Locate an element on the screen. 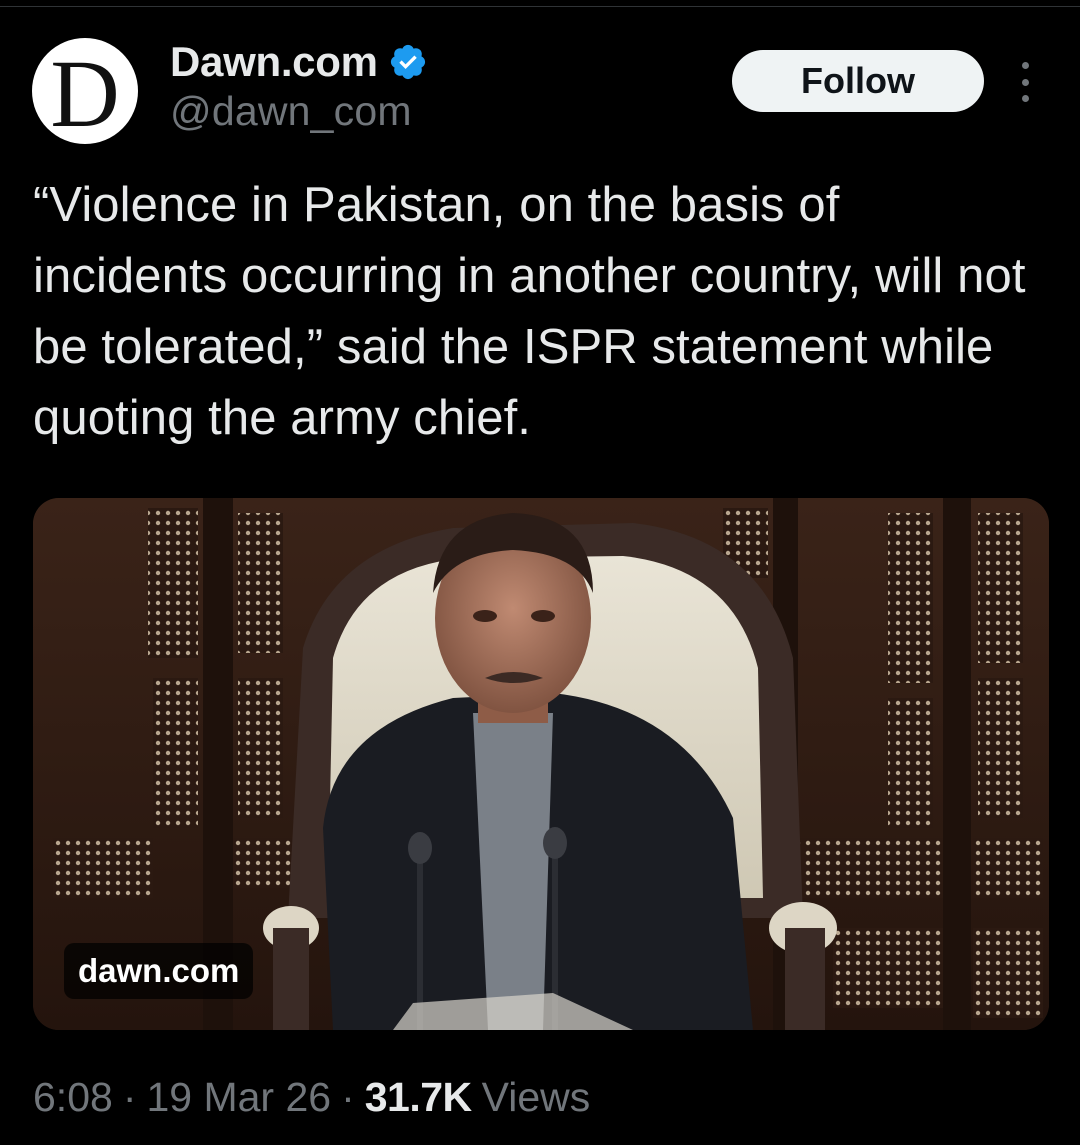  avatar: D is located at coordinates (85, 91).